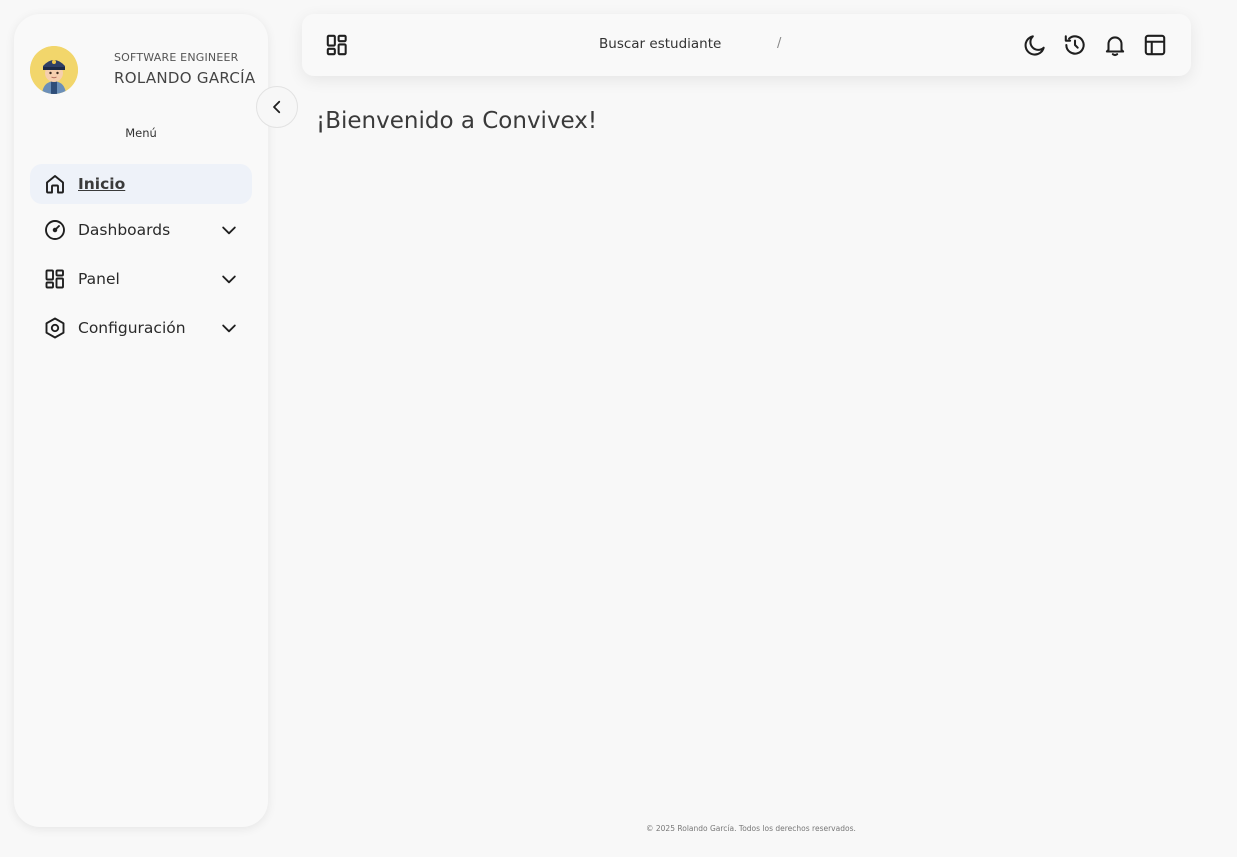 The width and height of the screenshot is (1237, 857). I want to click on welcome-heading: ¡Bienvenido a Convivex!, so click(457, 121).